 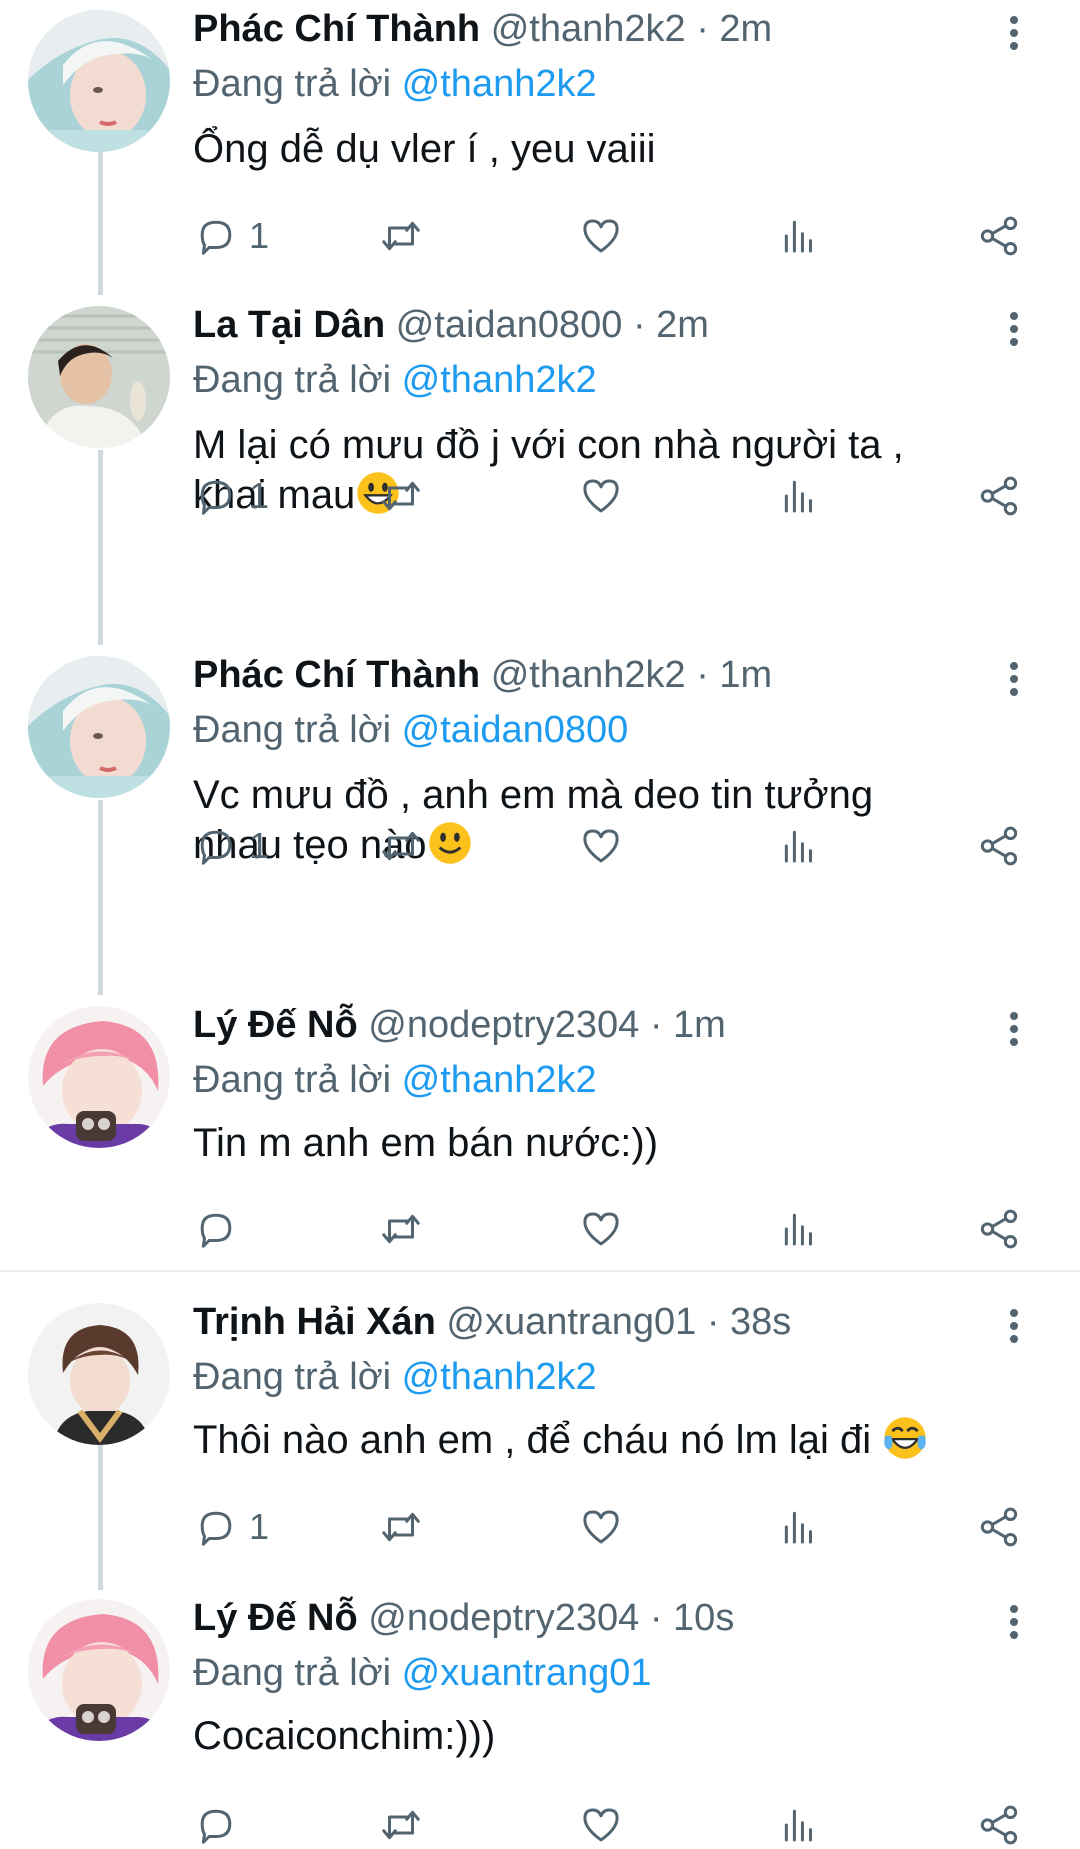 What do you see at coordinates (571, 1322) in the screenshot?
I see `author-handle: @xuantrang01` at bounding box center [571, 1322].